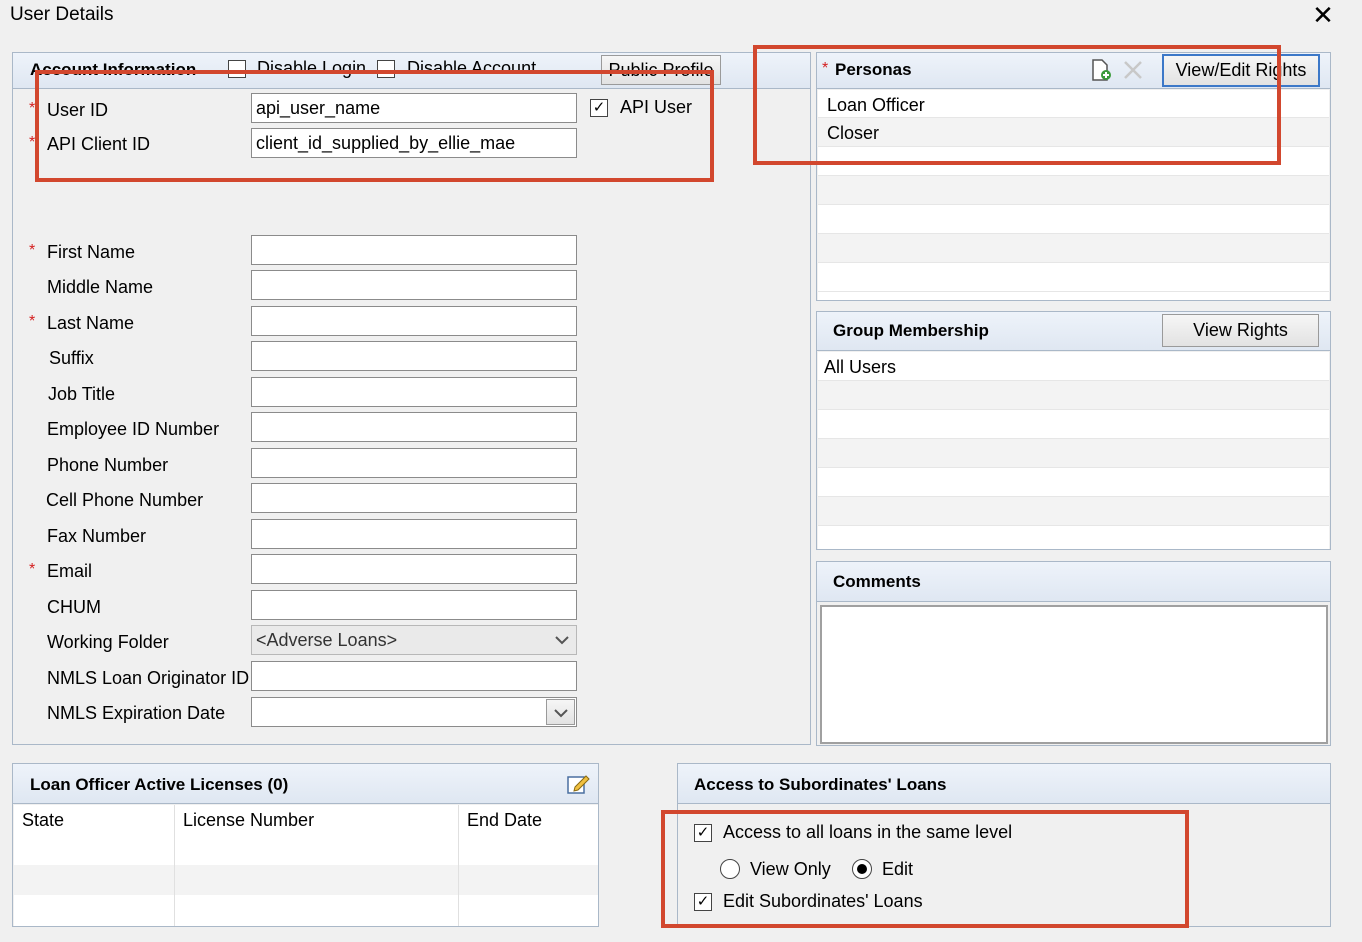  Describe the element at coordinates (108, 642) in the screenshot. I see `working-folder-label: Working Folder` at that location.